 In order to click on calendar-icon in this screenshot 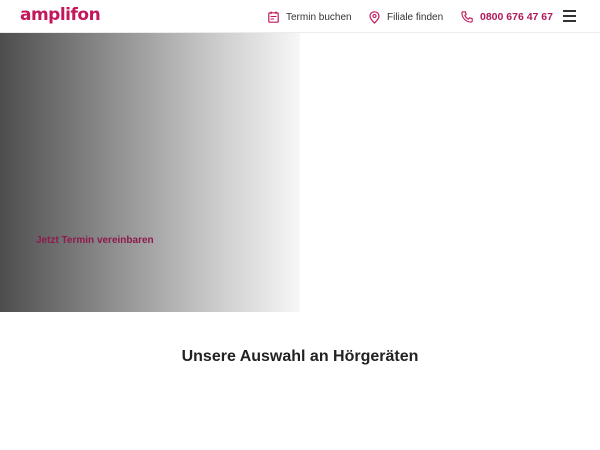, I will do `click(273, 17)`.